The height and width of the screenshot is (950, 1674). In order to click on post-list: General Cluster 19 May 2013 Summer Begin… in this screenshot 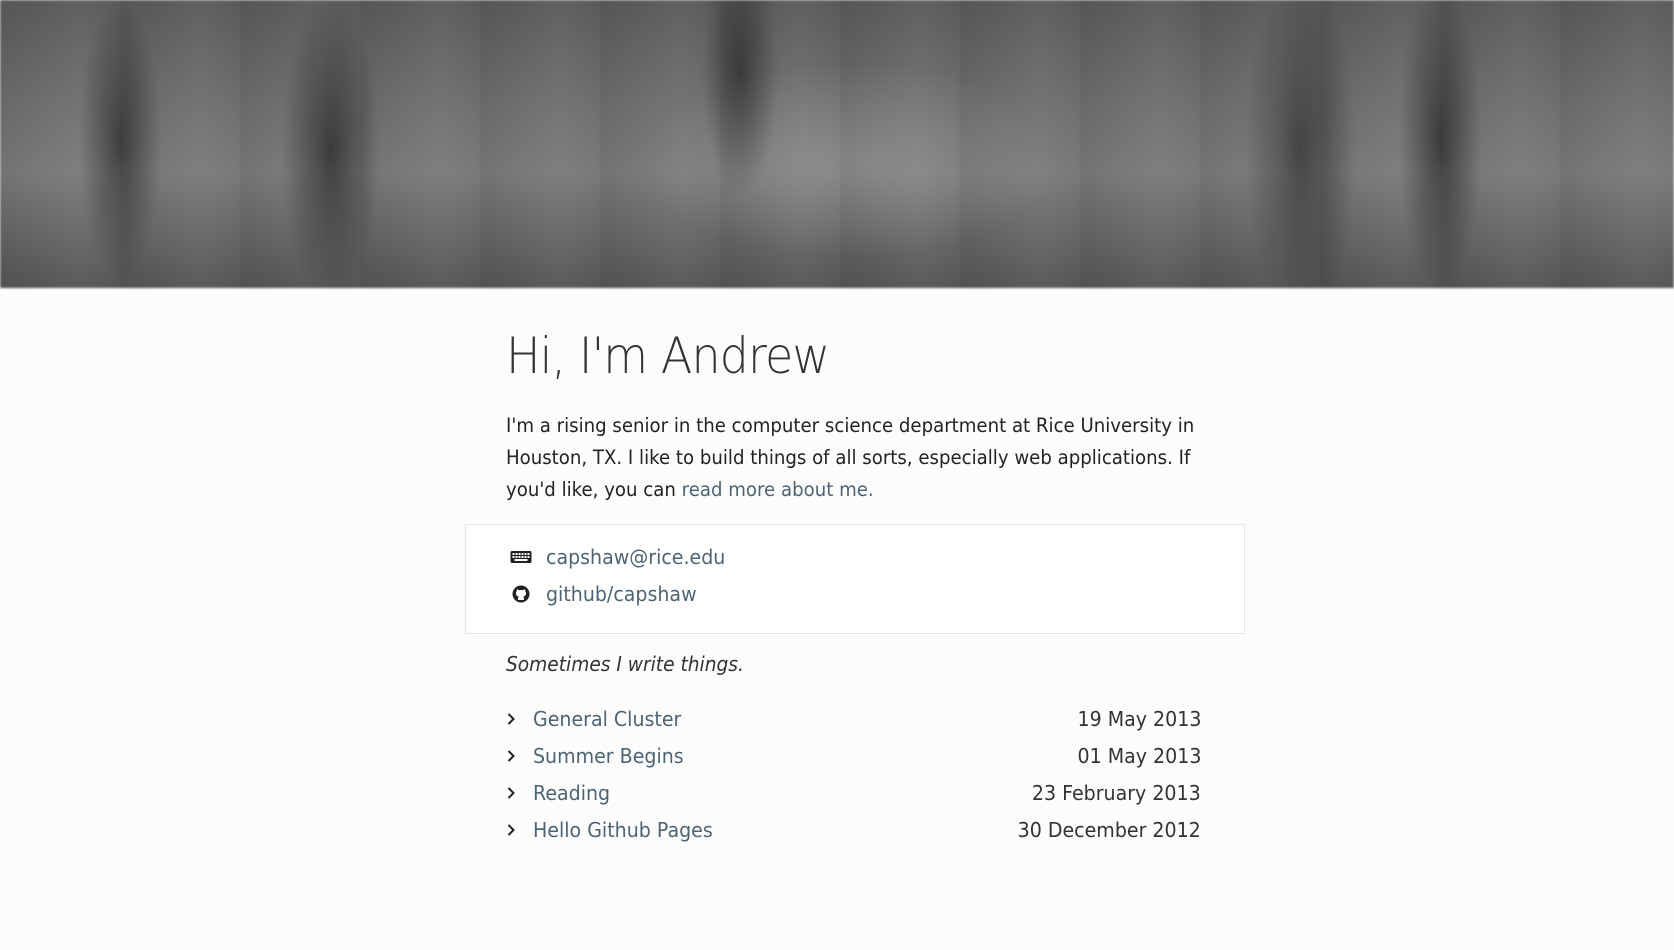, I will do `click(853, 774)`.